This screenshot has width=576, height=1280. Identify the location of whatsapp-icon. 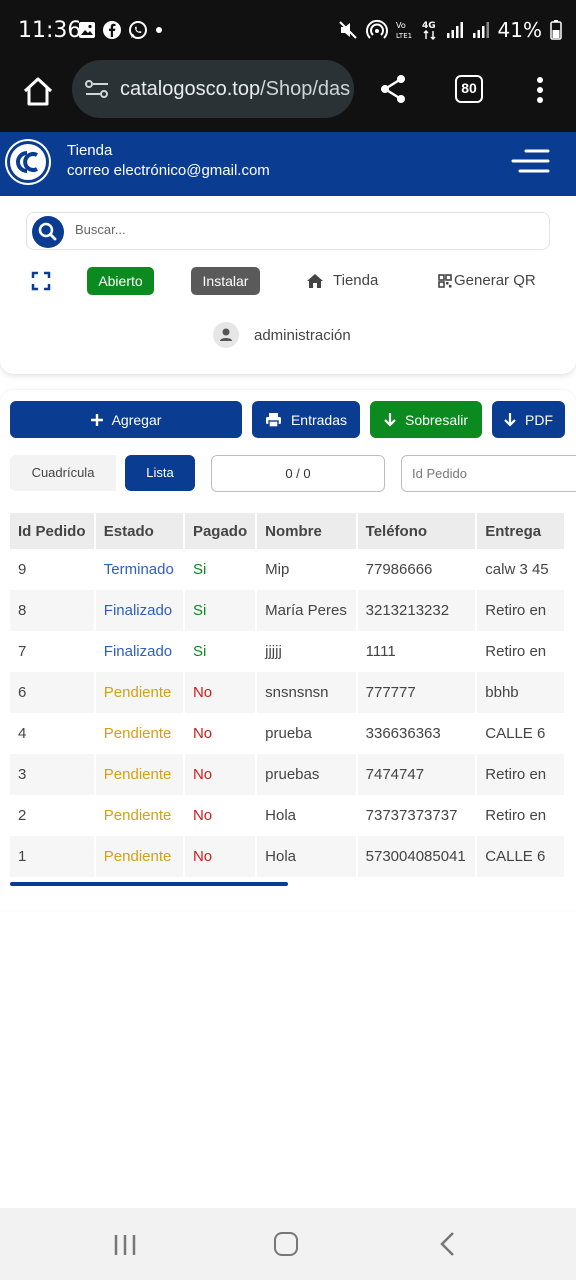
(138, 30).